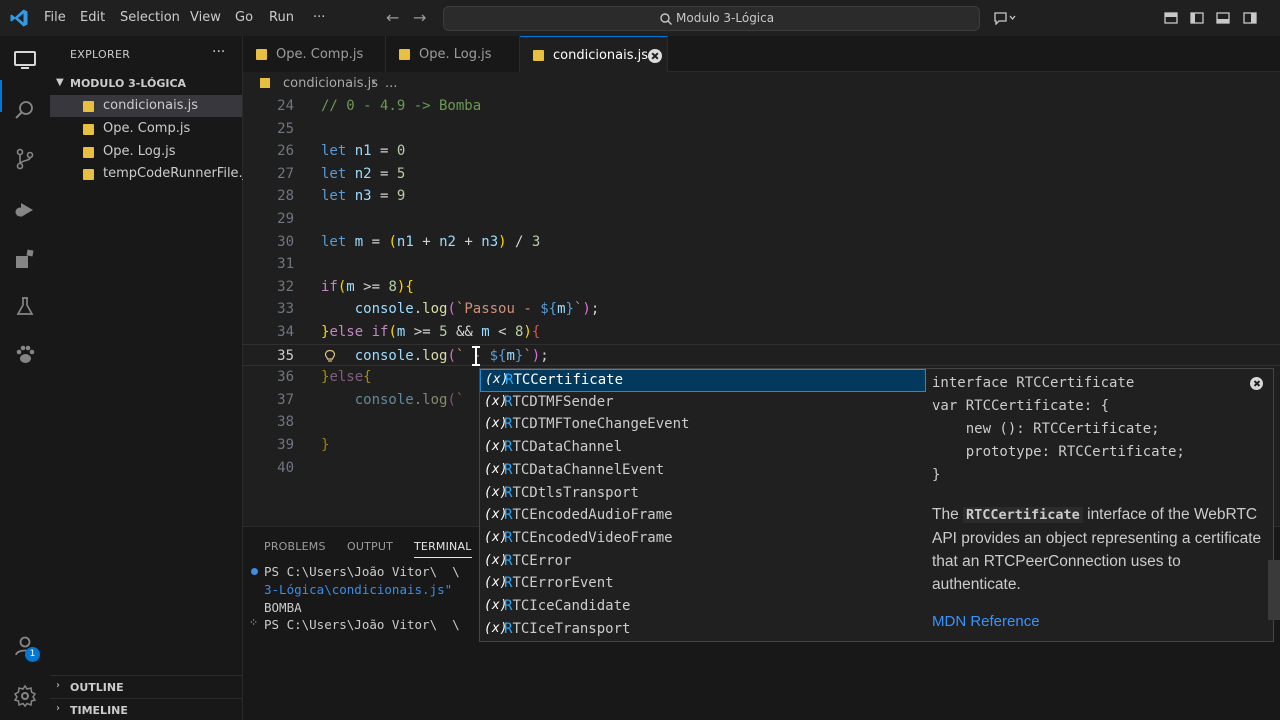 This screenshot has height=720, width=1280. Describe the element at coordinates (1250, 18) in the screenshot. I see `customize-layout-icon` at that location.